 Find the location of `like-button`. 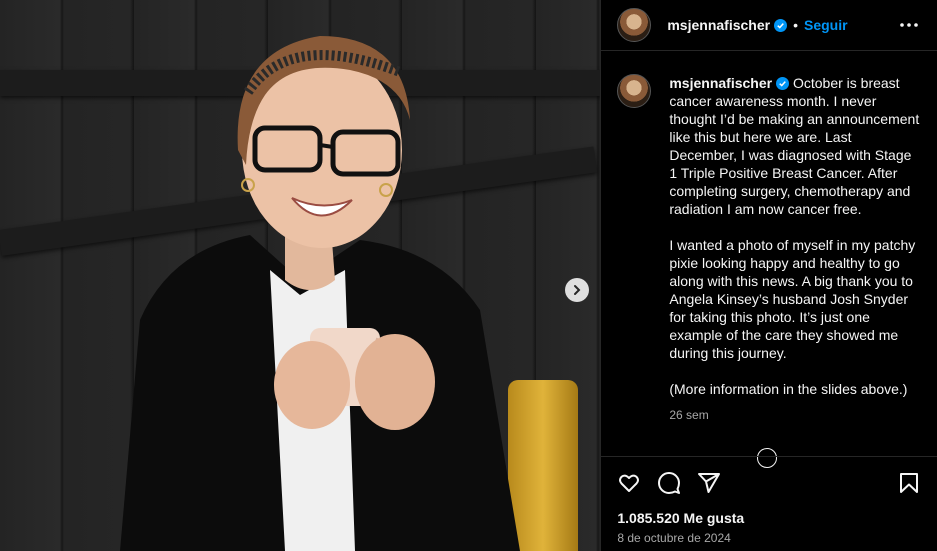

like-button is located at coordinates (629, 483).